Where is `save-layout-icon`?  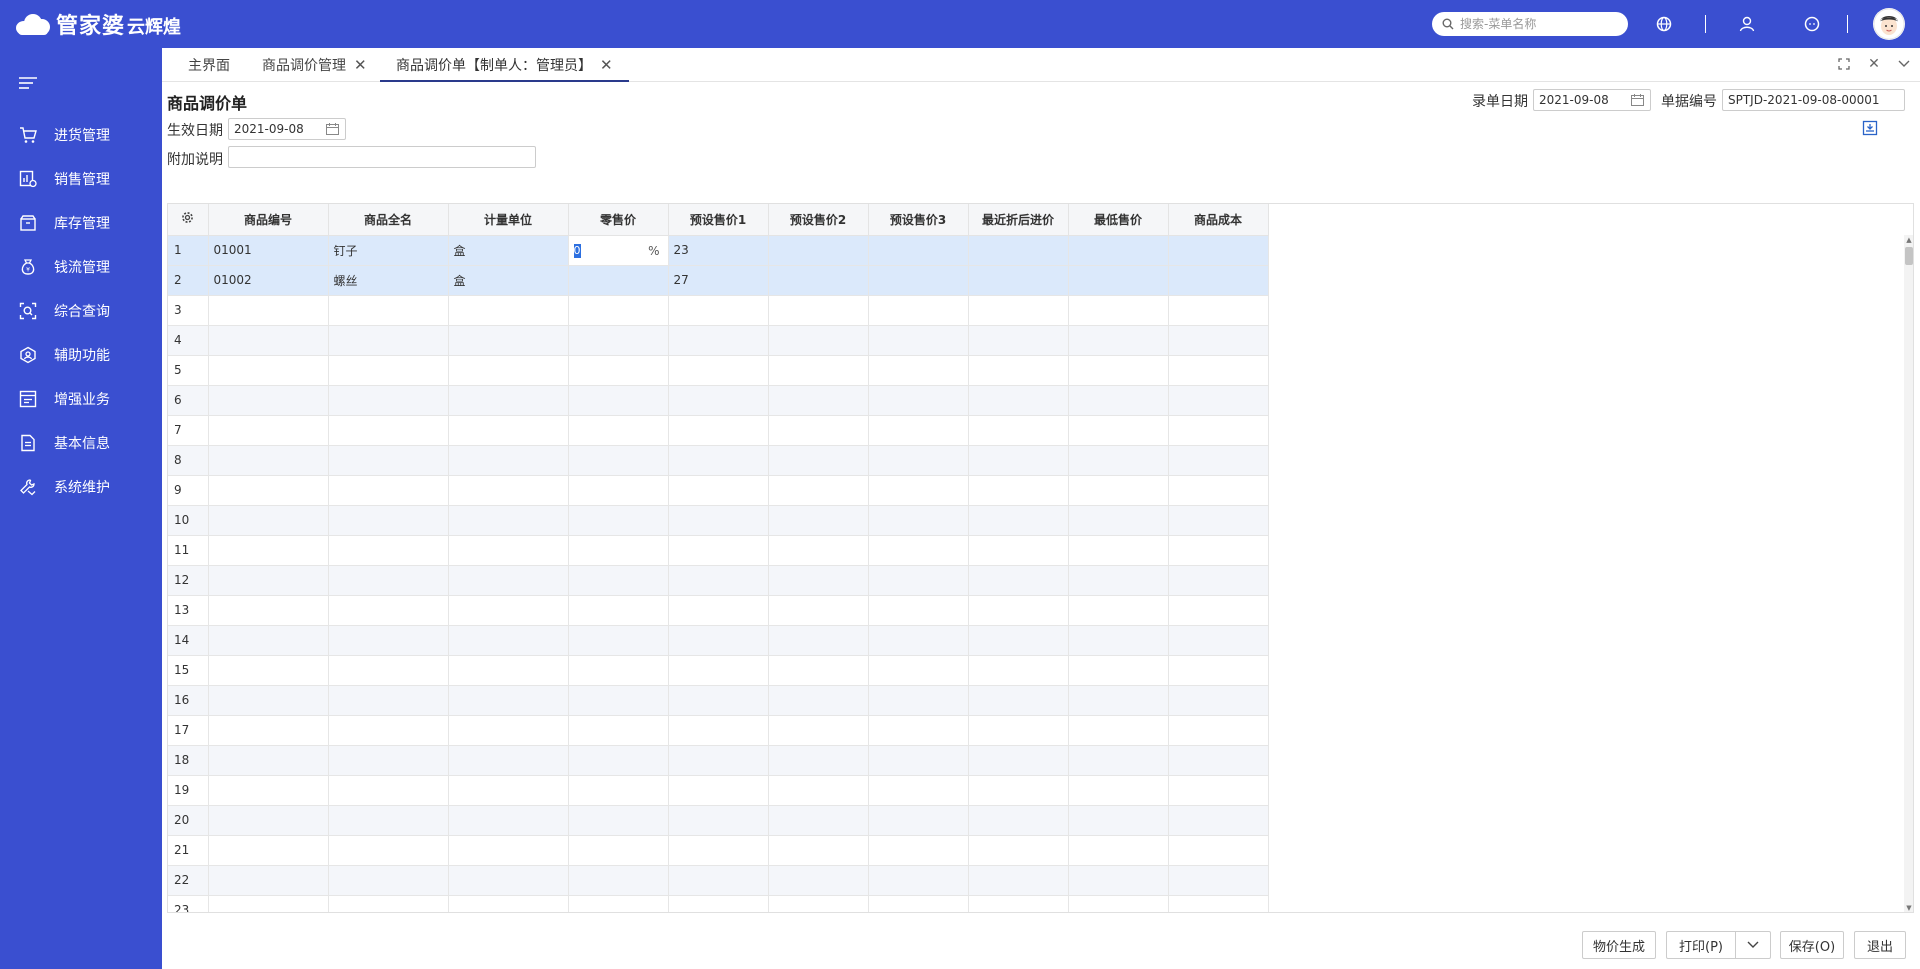
save-layout-icon is located at coordinates (1870, 128).